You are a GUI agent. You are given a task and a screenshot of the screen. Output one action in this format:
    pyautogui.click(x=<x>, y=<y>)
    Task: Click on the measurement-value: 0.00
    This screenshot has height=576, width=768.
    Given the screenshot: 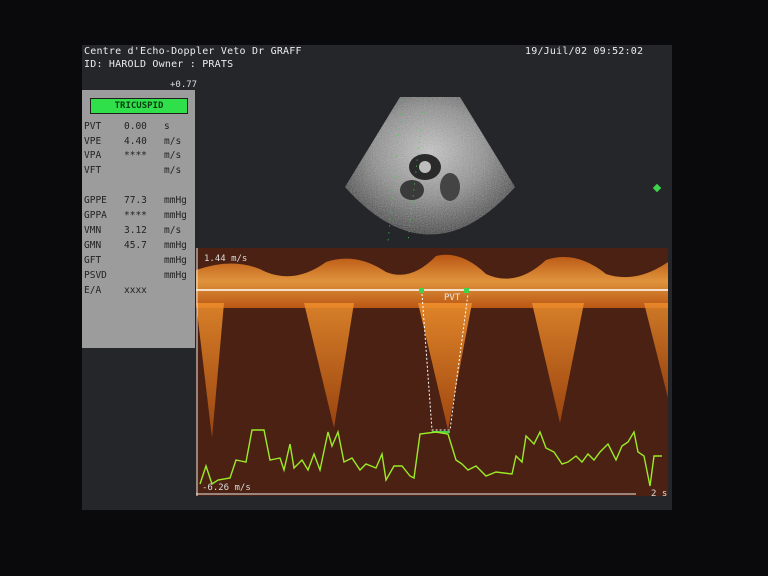 What is the action you would take?
    pyautogui.click(x=135, y=126)
    